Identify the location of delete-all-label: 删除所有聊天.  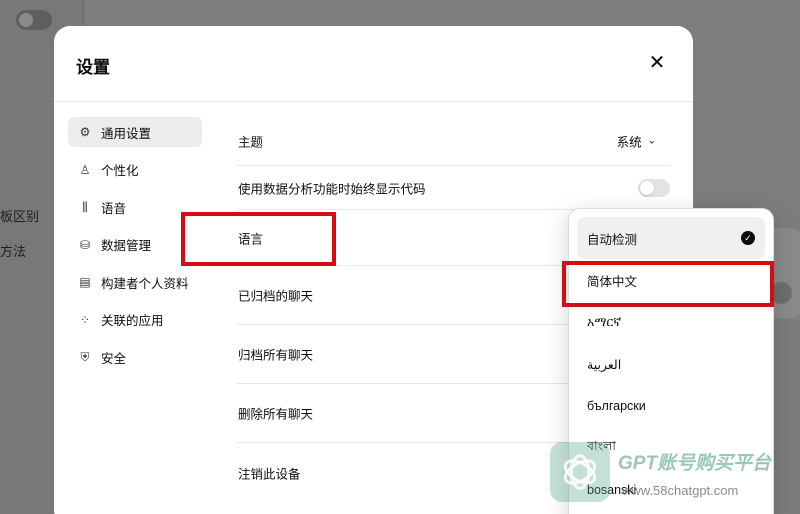
(276, 414).